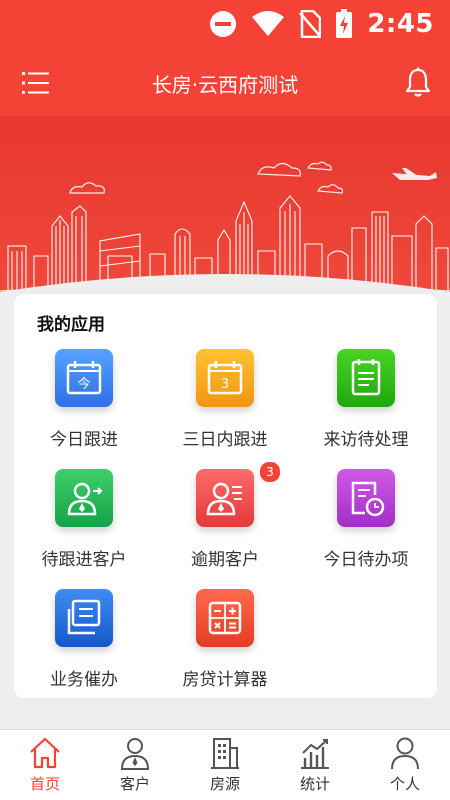 The height and width of the screenshot is (800, 450). I want to click on nav-label: 个人, so click(404, 784).